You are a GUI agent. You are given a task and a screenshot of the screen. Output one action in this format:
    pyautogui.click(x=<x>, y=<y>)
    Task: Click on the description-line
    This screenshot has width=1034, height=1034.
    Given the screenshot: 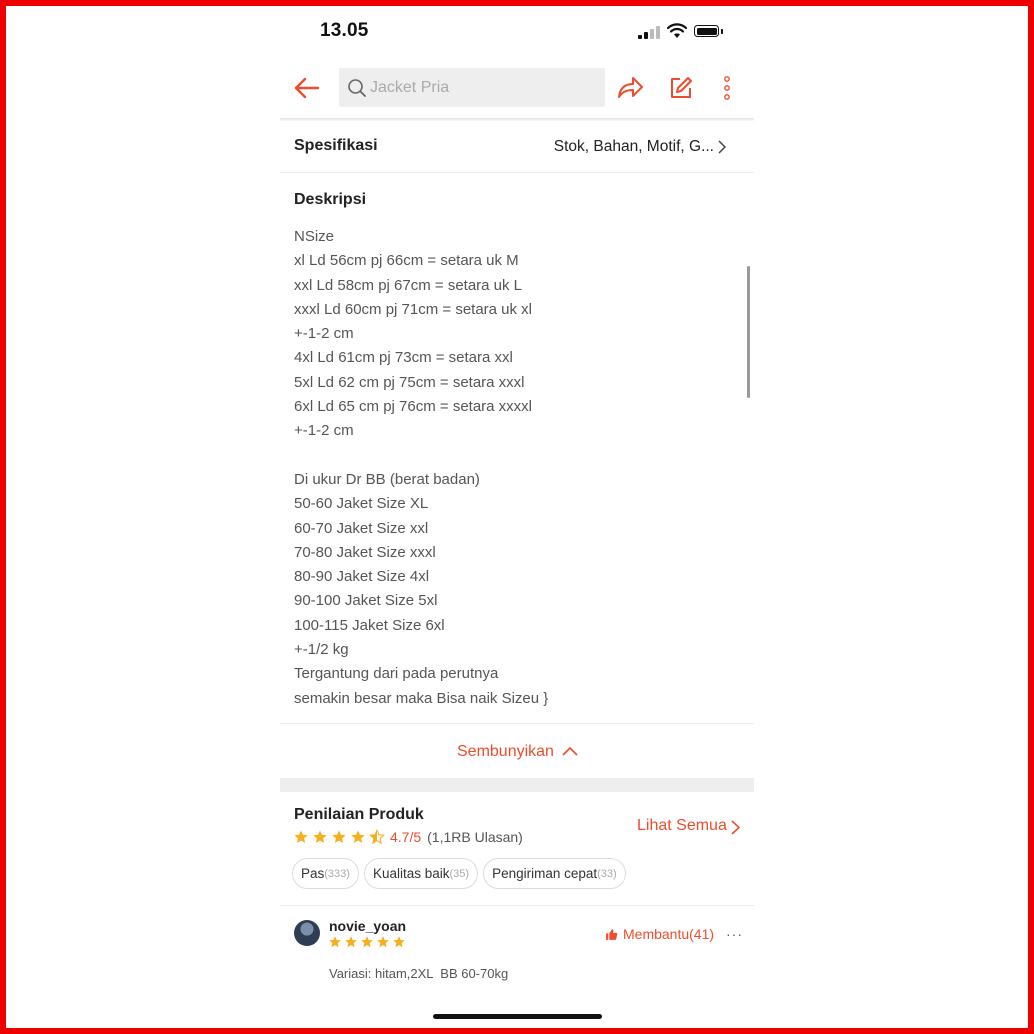 What is the action you would take?
    pyautogui.click(x=421, y=456)
    